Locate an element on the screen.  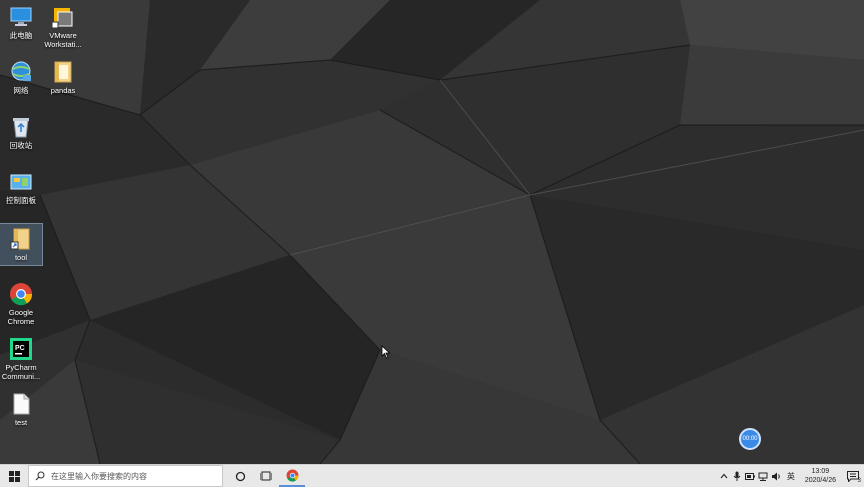
folder-icon is located at coordinates (63, 72).